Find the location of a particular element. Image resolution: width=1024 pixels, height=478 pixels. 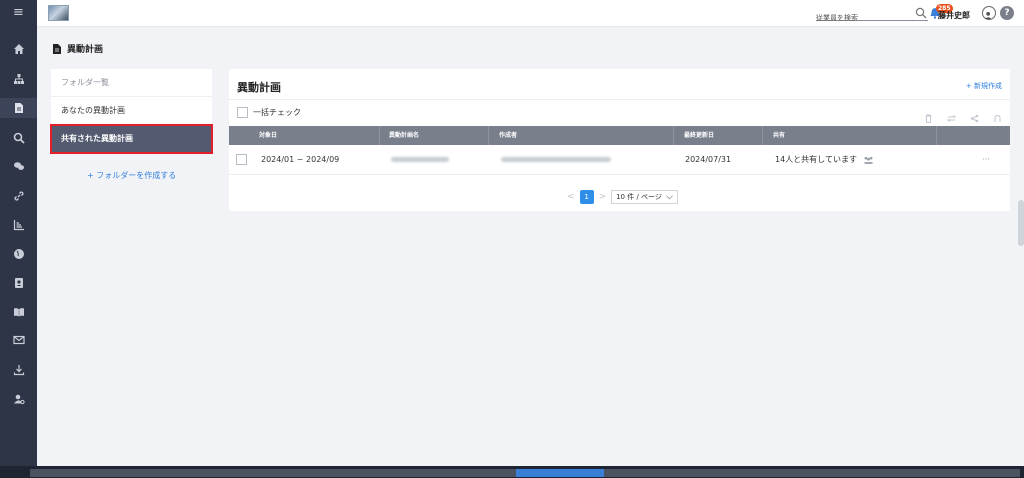

left-sidebar: ≡ is located at coordinates (18, 233).